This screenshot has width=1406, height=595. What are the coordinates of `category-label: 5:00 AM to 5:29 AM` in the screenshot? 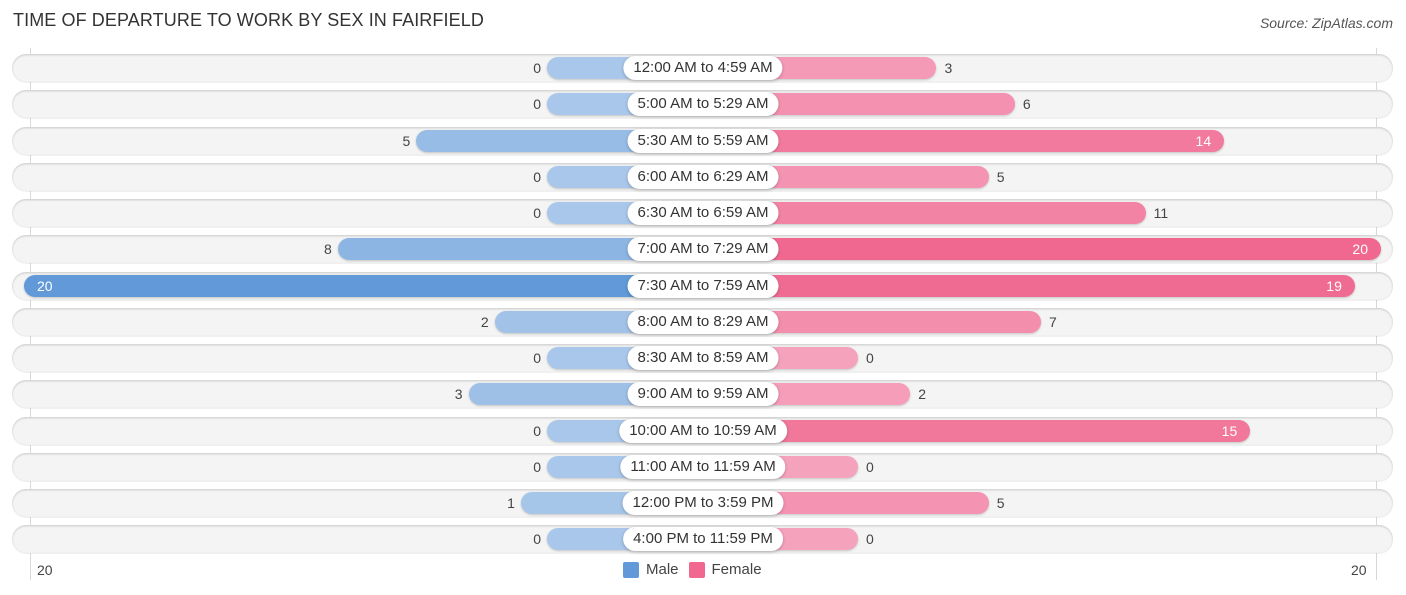 It's located at (703, 104).